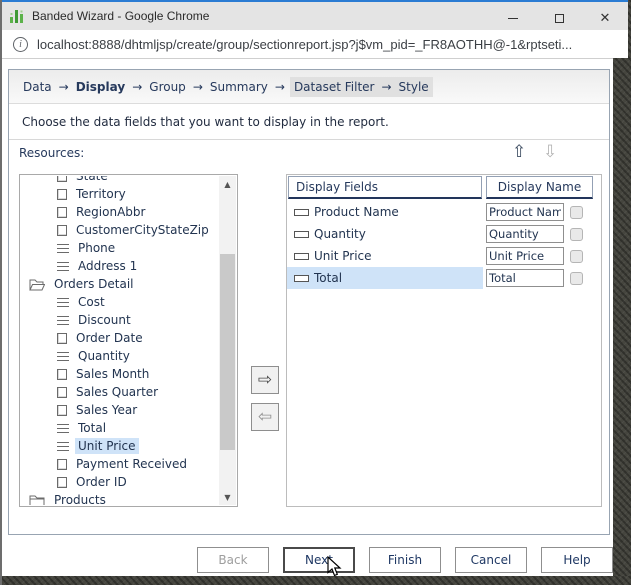  Describe the element at coordinates (120, 248) in the screenshot. I see `tree-item-phone: Phone` at that location.